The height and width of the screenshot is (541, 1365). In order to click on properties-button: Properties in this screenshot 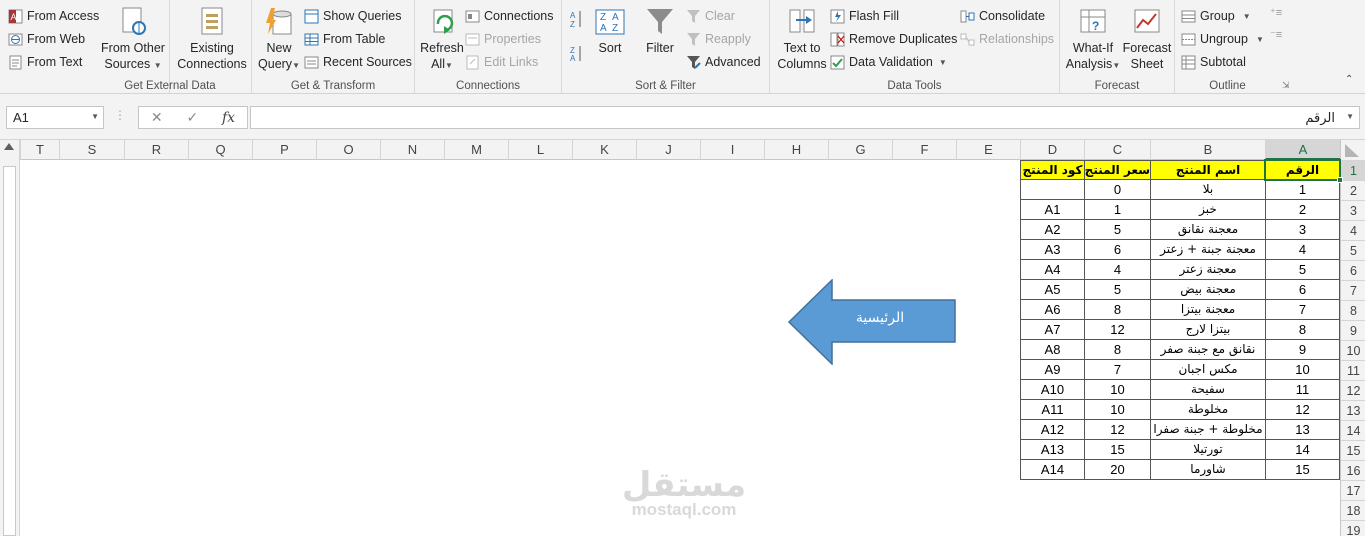, I will do `click(503, 39)`.